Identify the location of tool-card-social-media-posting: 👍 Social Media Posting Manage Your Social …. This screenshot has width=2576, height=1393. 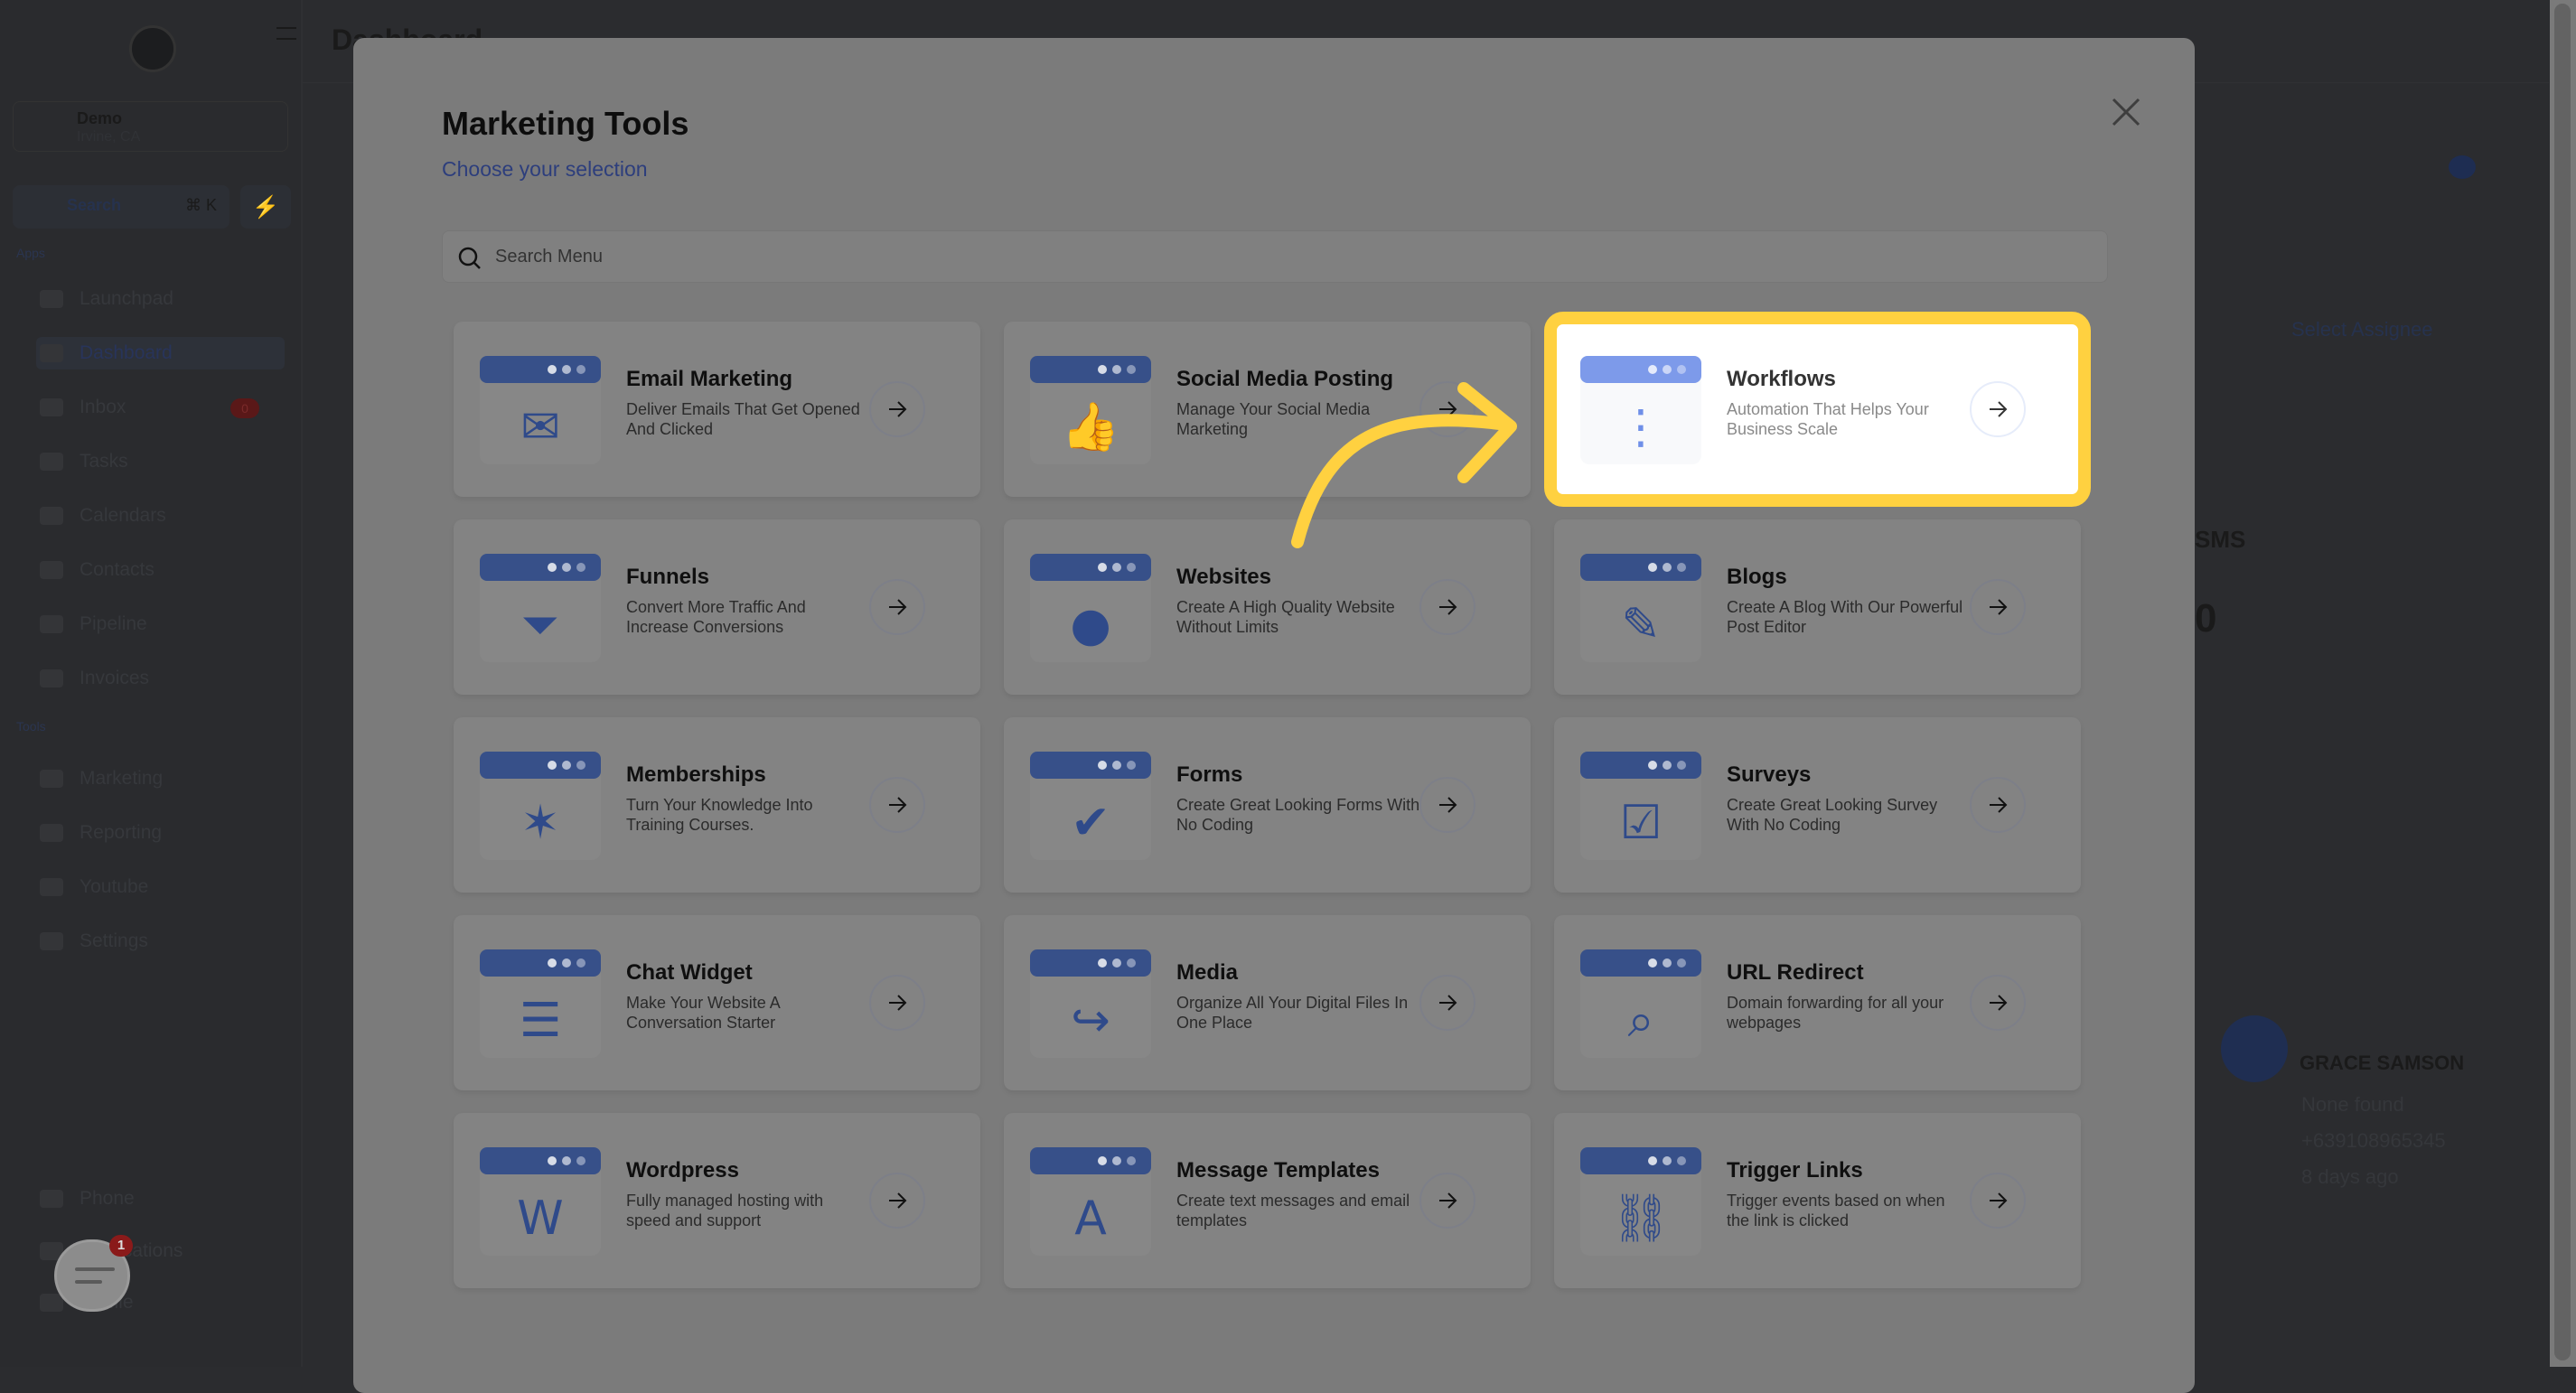
(1267, 409).